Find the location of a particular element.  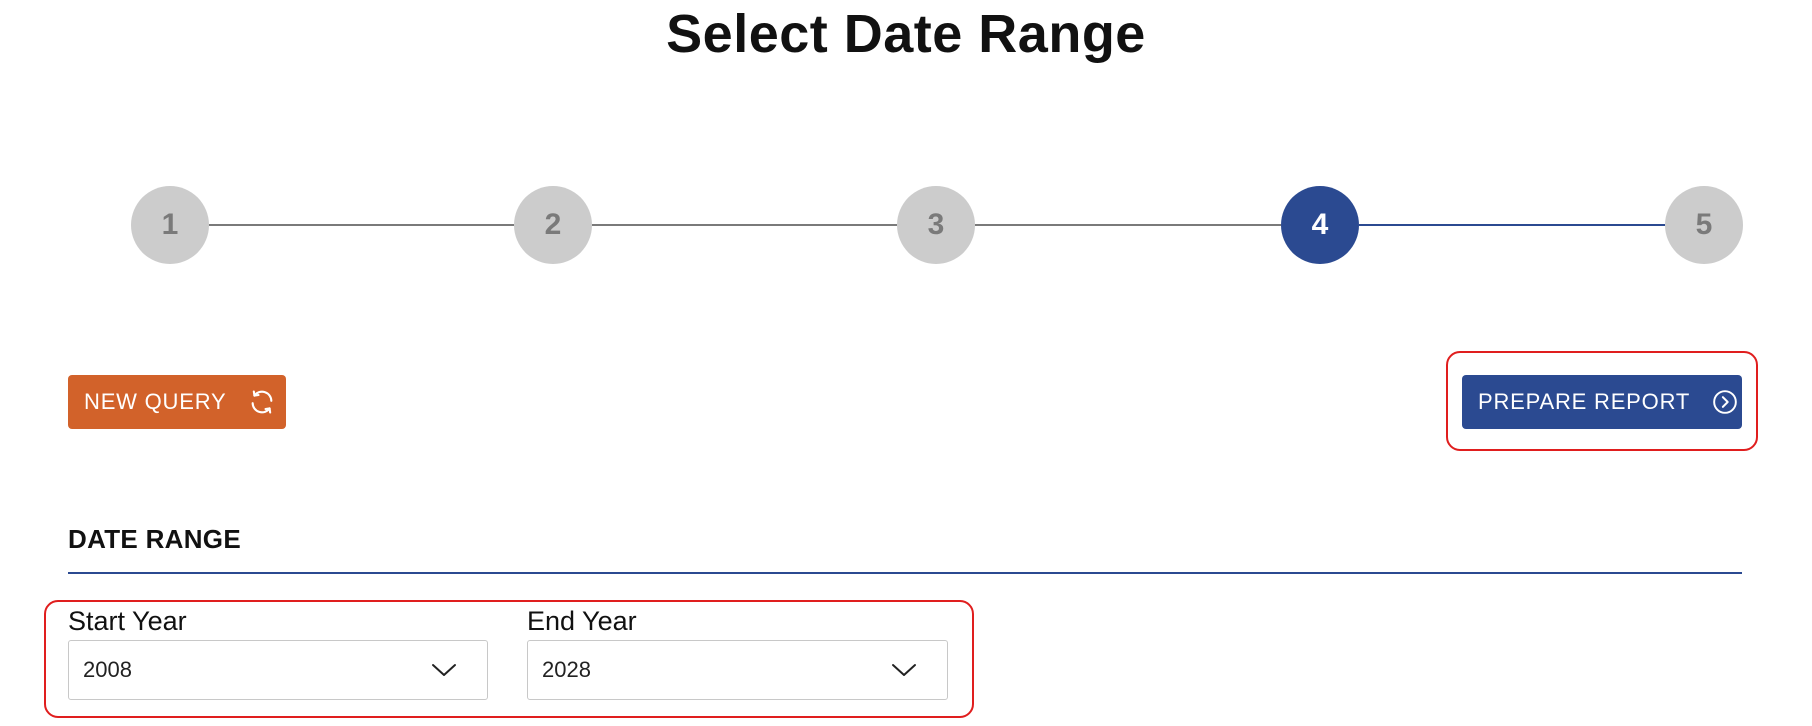

end-year-select: 2028 is located at coordinates (737, 670).